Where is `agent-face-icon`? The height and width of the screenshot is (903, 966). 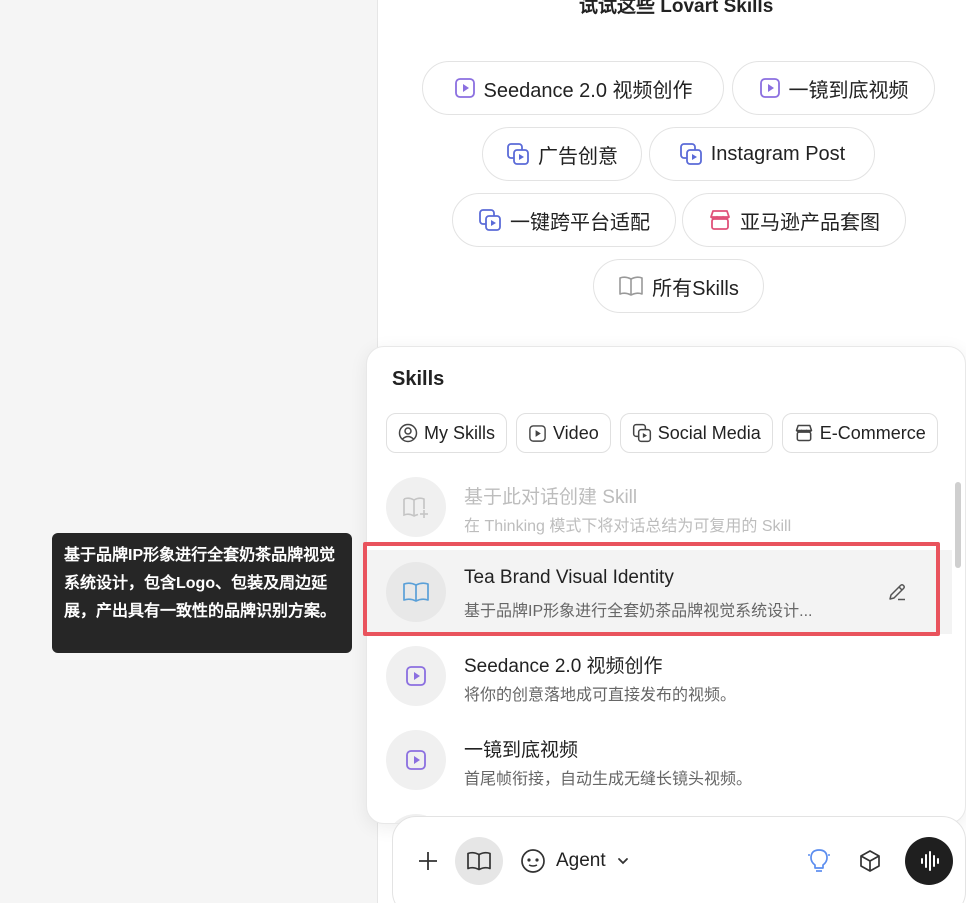 agent-face-icon is located at coordinates (533, 861).